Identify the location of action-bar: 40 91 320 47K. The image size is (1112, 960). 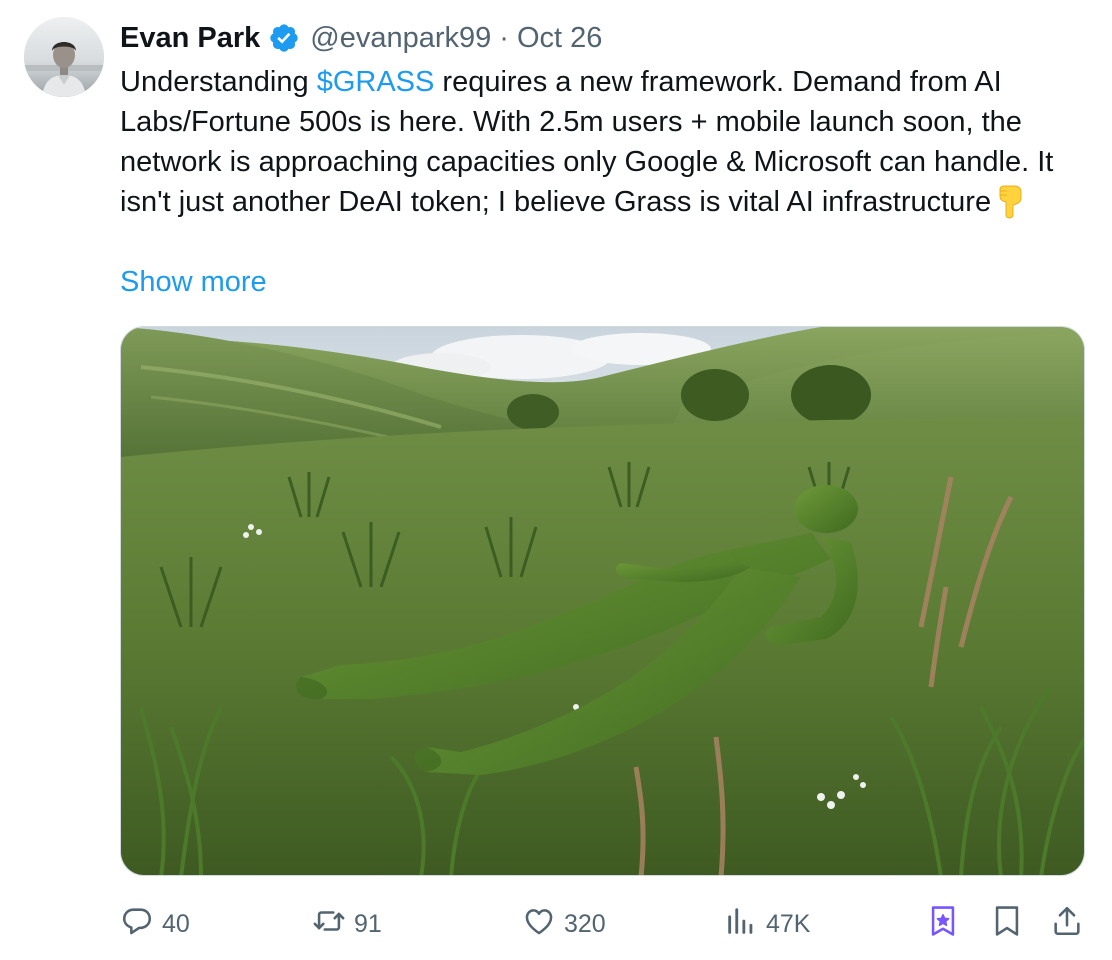
(602, 924).